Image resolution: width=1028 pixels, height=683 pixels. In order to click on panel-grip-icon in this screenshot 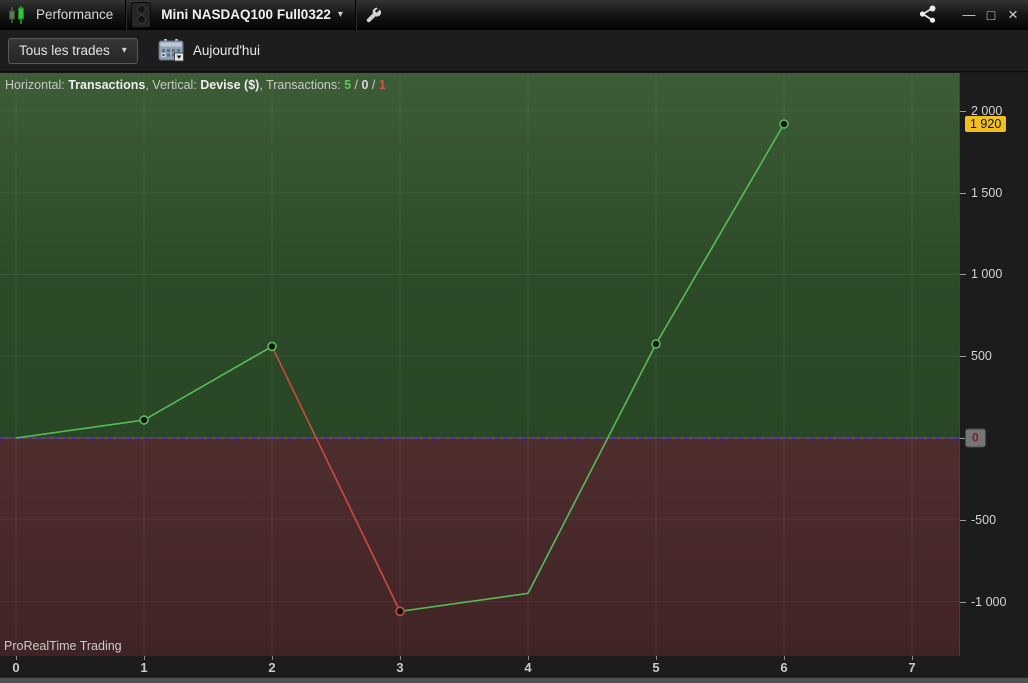, I will do `click(141, 14)`.